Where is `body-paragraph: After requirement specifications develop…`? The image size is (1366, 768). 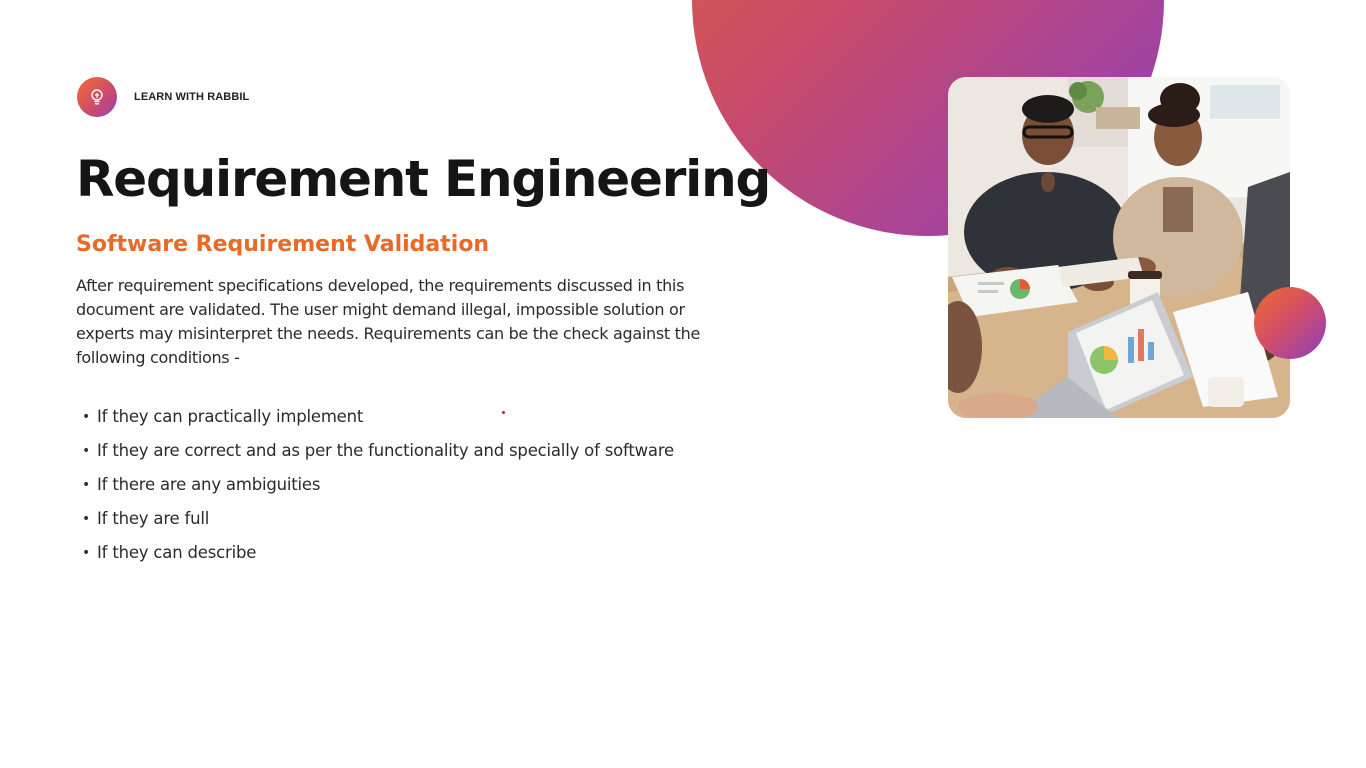 body-paragraph: After requirement specifications develop… is located at coordinates (388, 321).